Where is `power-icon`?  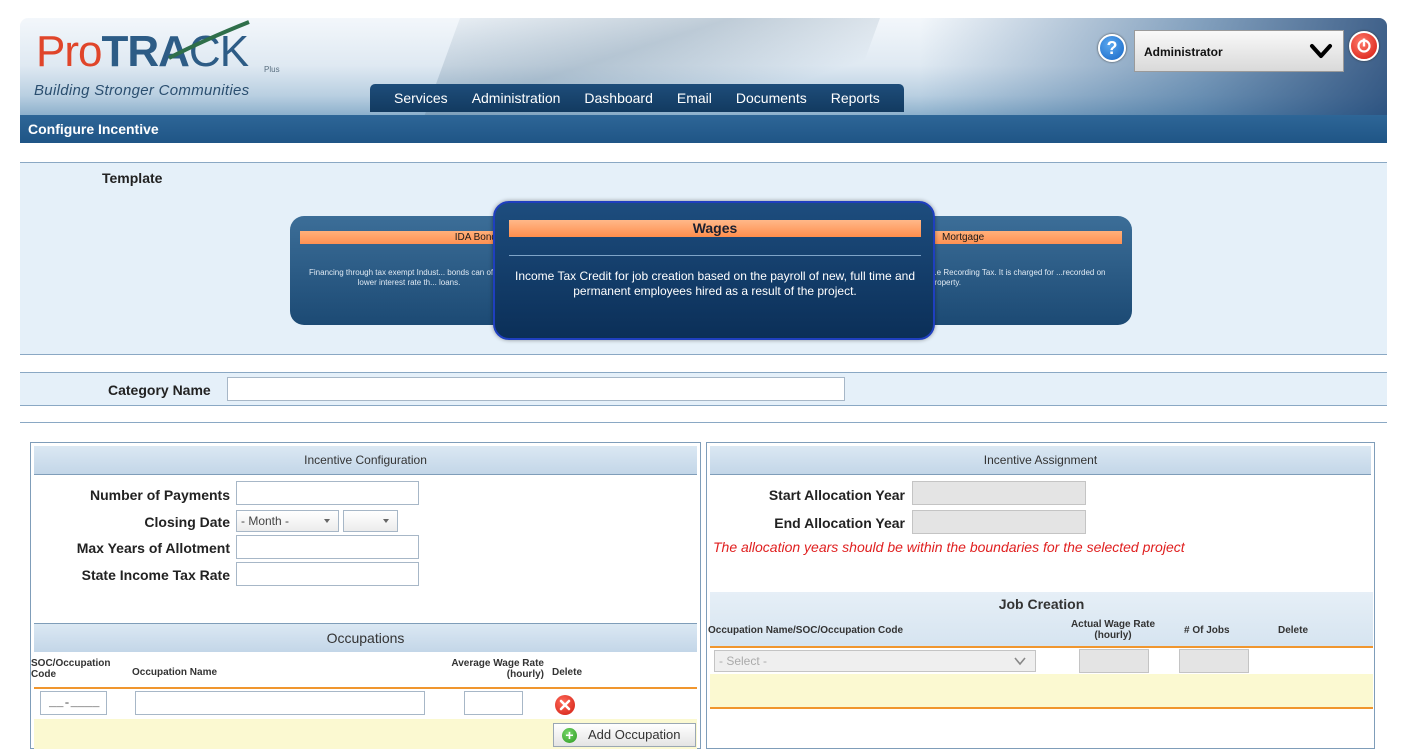
power-icon is located at coordinates (1364, 46).